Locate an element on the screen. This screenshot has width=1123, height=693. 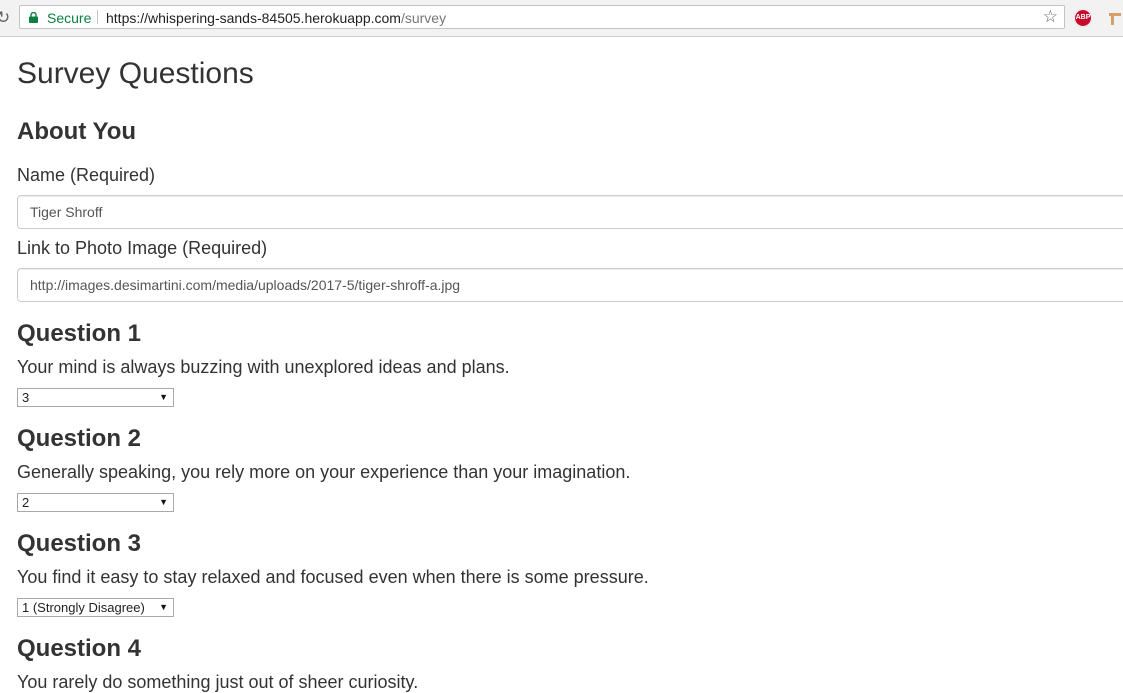
reload-icon: ↻ is located at coordinates (5, 18).